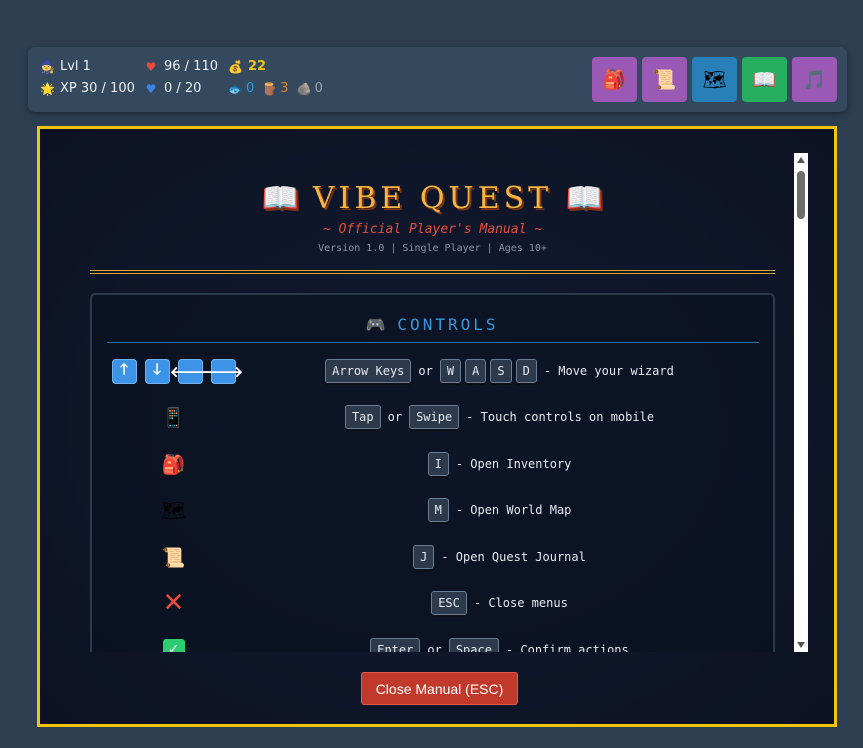 This screenshot has height=748, width=863. What do you see at coordinates (235, 89) in the screenshot?
I see `fish-icon: 🐟` at bounding box center [235, 89].